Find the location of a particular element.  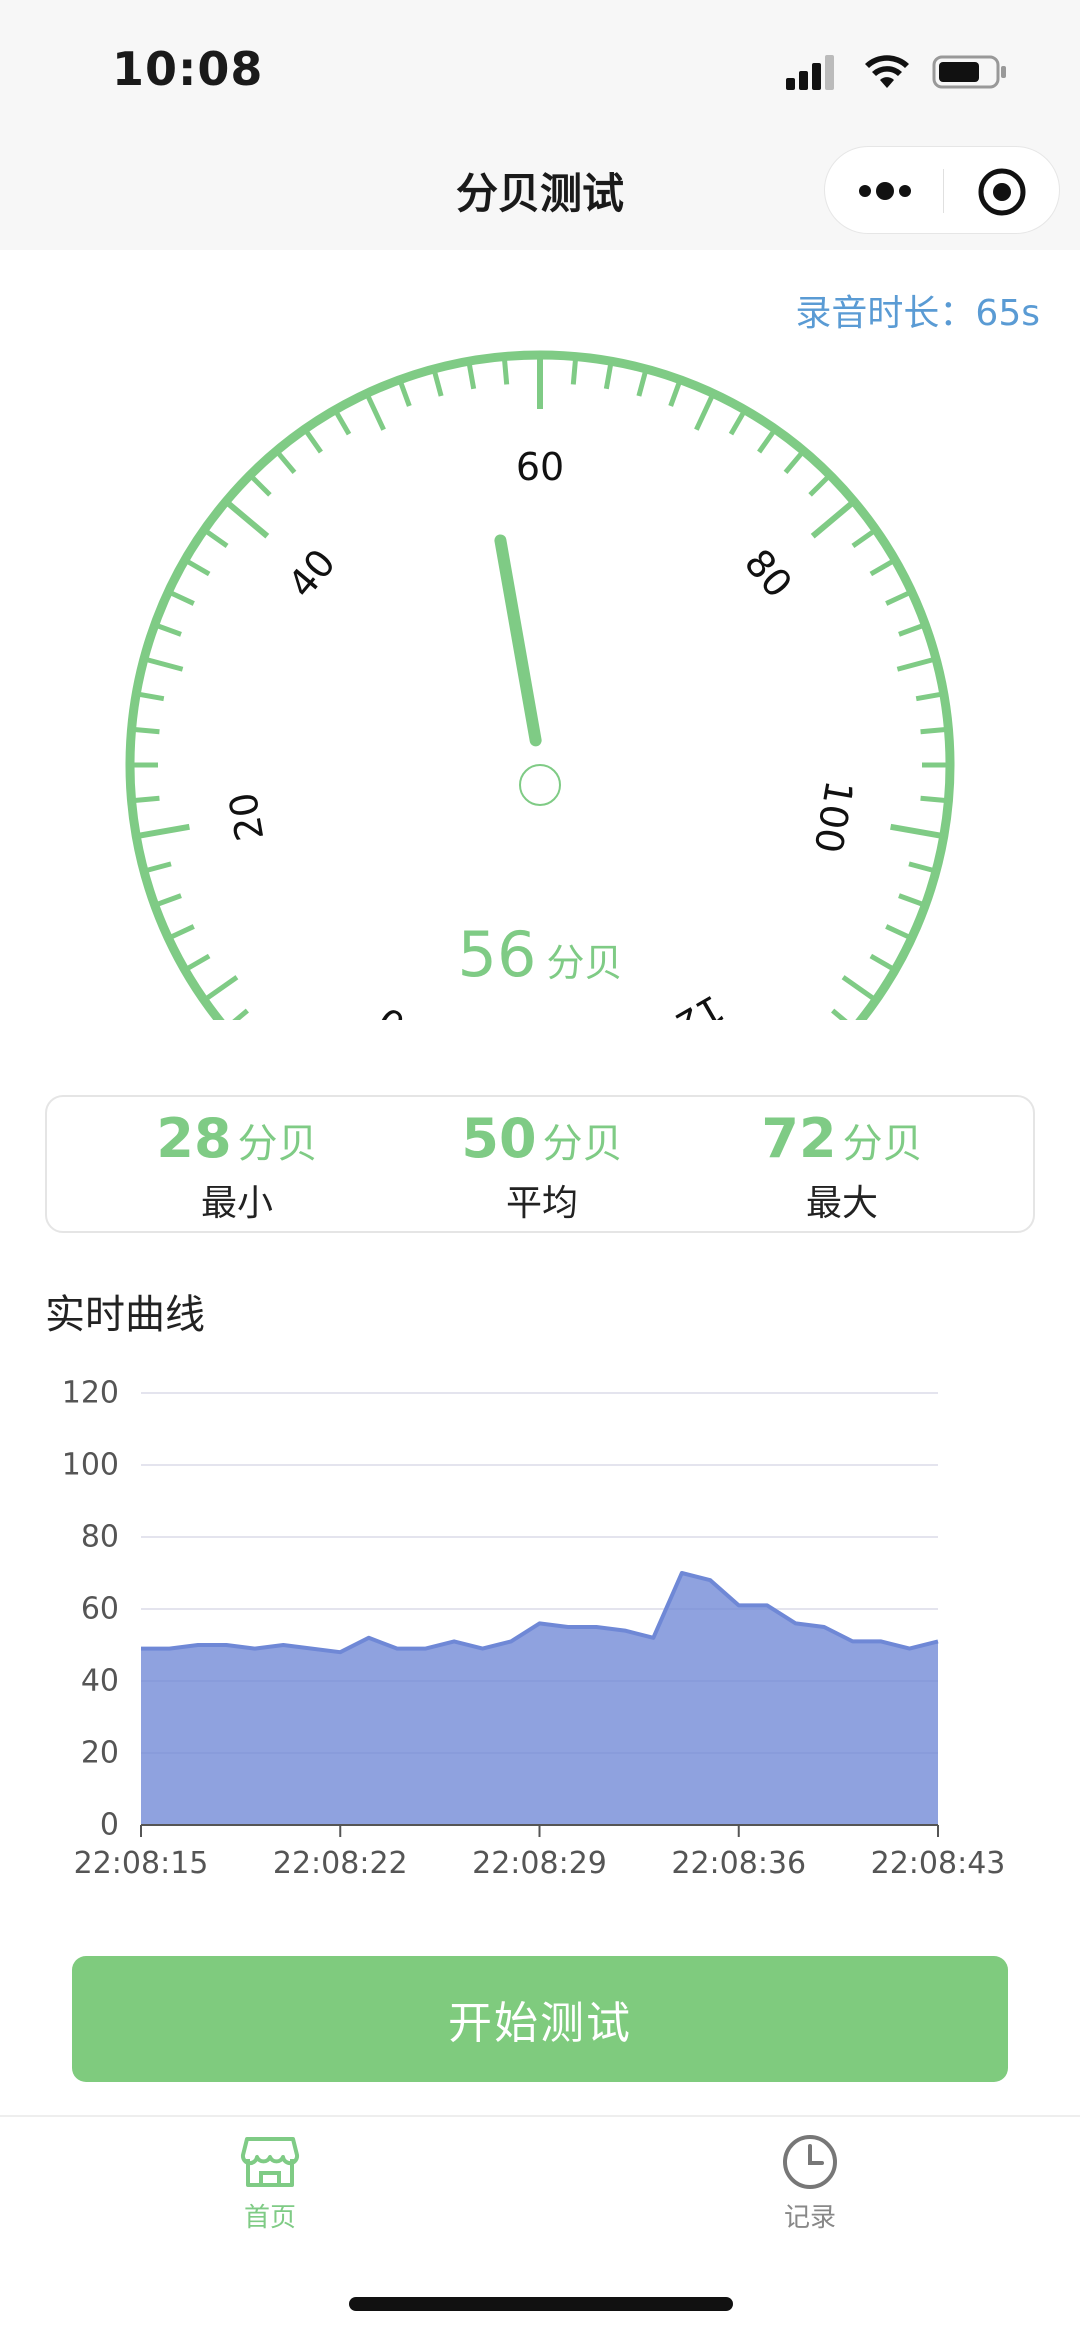

stats-panel: 28 分贝 最小 50 分贝 平均 72 分贝 最大 is located at coordinates (540, 1164).